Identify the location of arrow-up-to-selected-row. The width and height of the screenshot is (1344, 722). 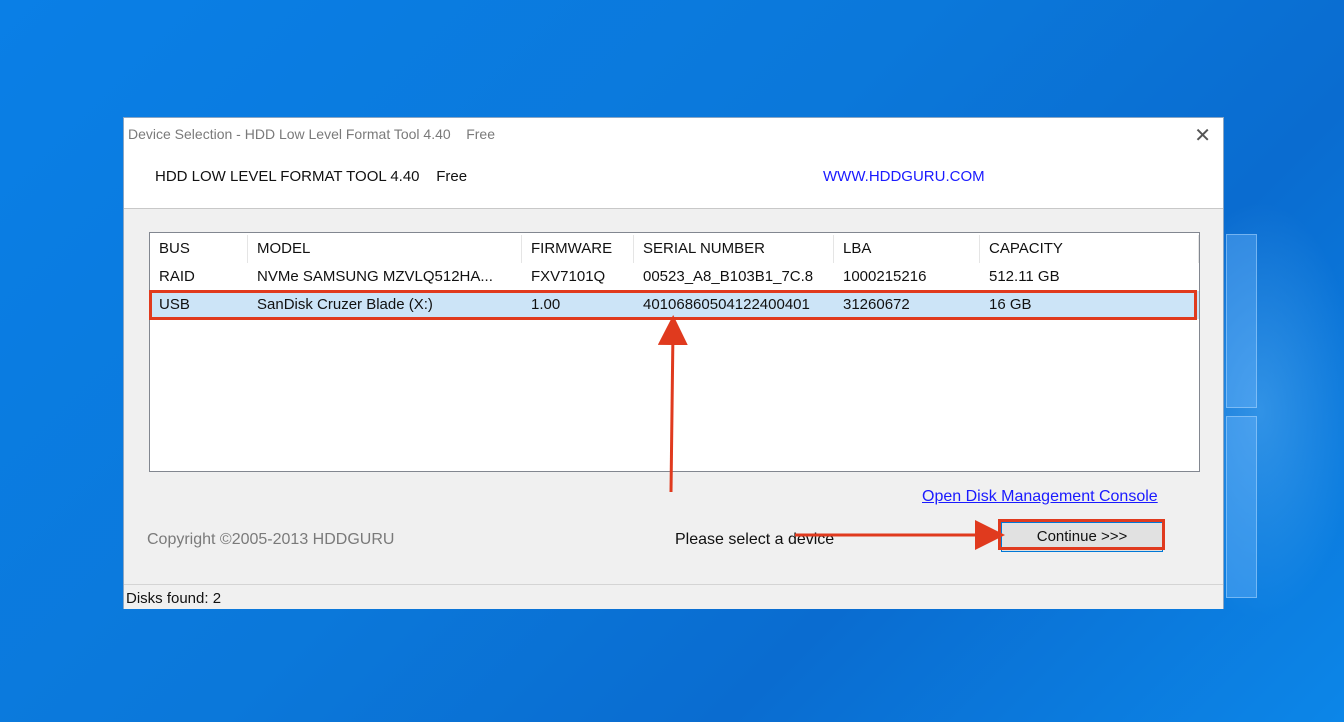
(672, 404).